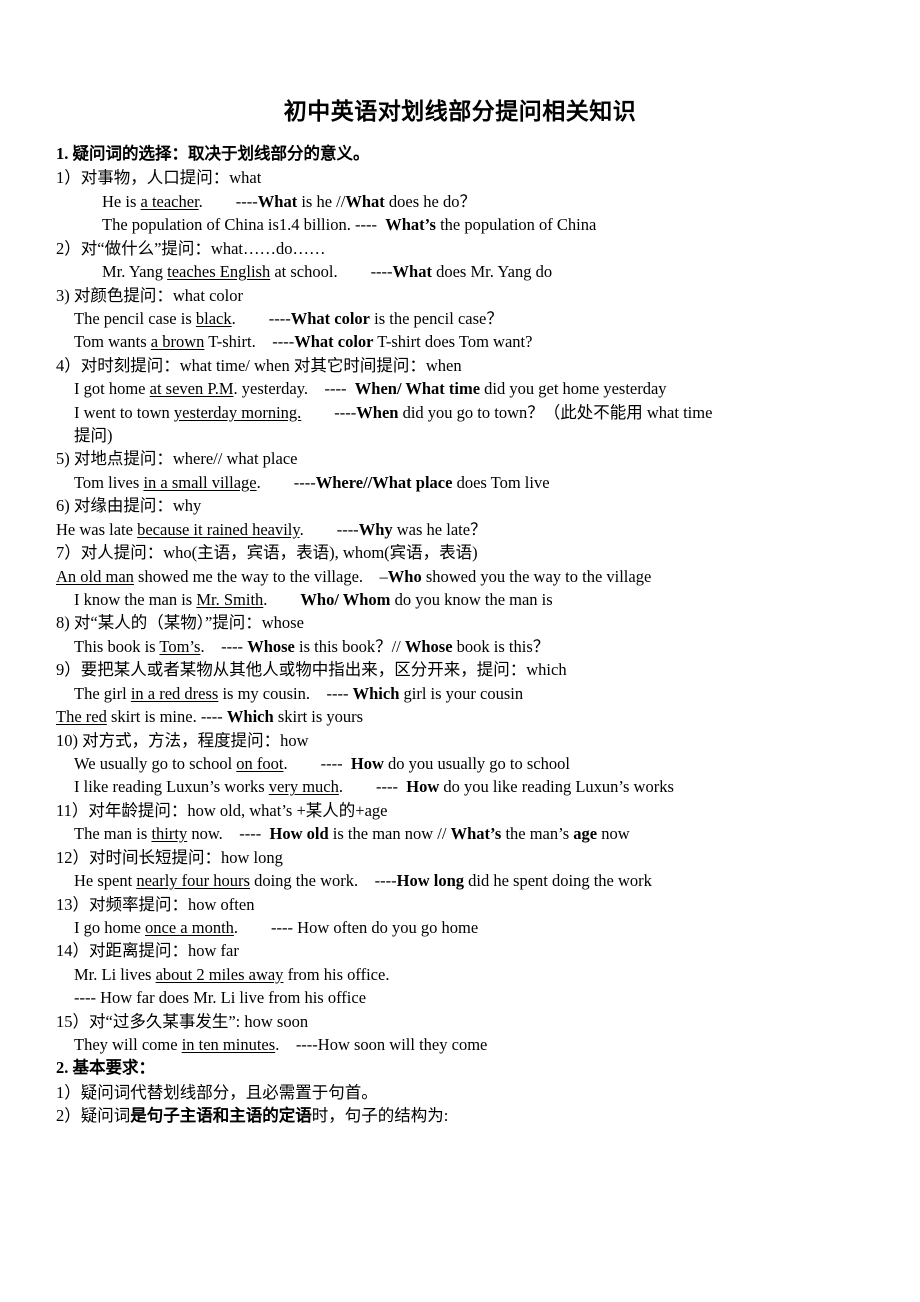  I want to click on page-title: 初中英语对划线部分提问相关知识, so click(460, 111).